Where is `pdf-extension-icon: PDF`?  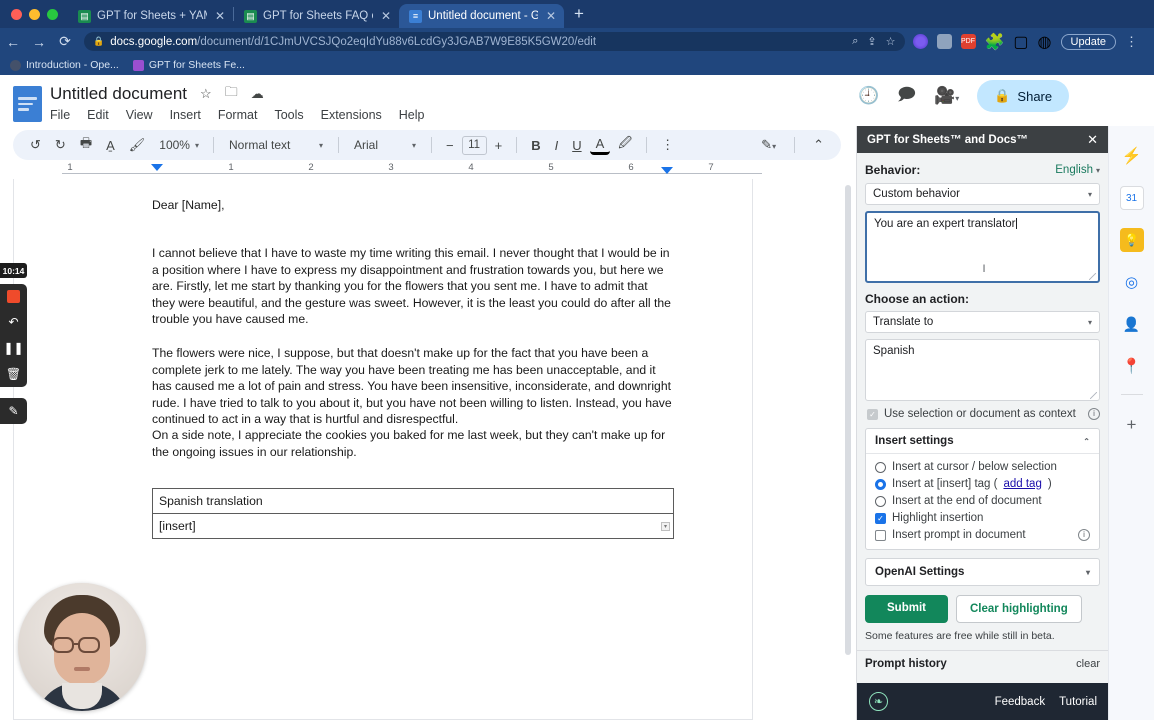 pdf-extension-icon: PDF is located at coordinates (968, 41).